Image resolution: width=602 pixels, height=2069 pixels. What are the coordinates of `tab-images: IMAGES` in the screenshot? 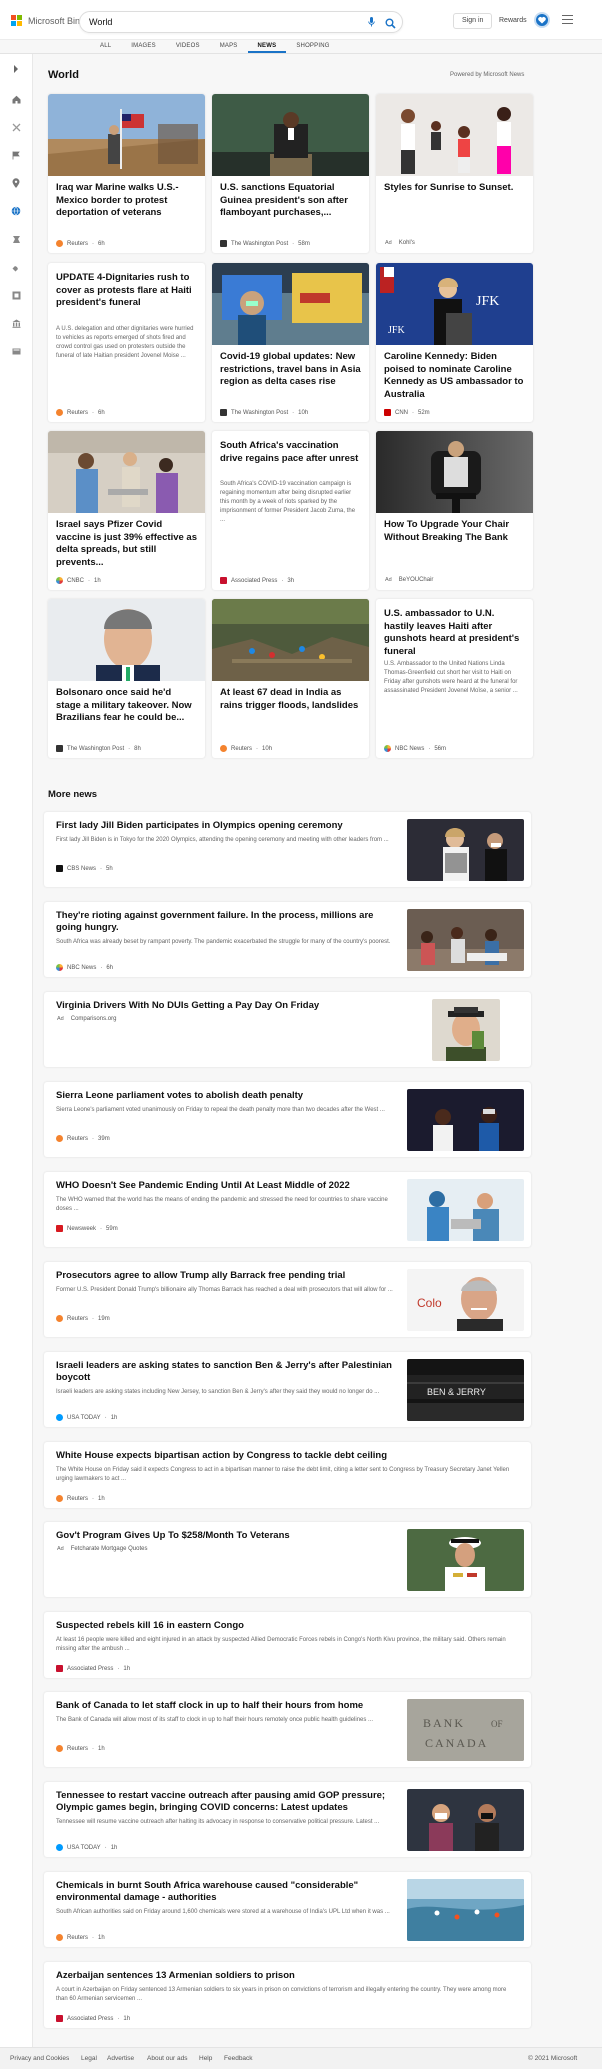 It's located at (143, 47).